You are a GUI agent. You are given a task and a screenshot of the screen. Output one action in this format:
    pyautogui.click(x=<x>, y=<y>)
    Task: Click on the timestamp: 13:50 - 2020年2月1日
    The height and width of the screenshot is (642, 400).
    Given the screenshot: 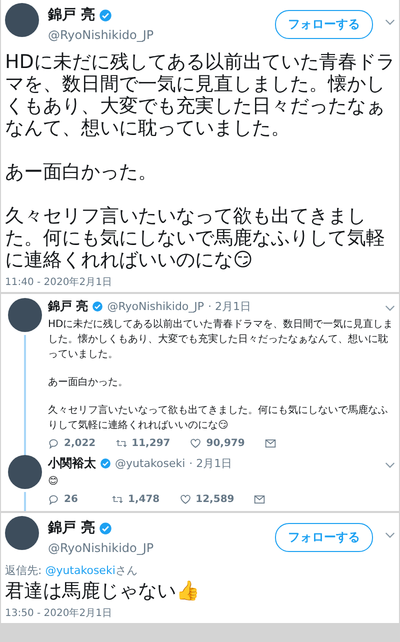 What is the action you would take?
    pyautogui.click(x=58, y=614)
    